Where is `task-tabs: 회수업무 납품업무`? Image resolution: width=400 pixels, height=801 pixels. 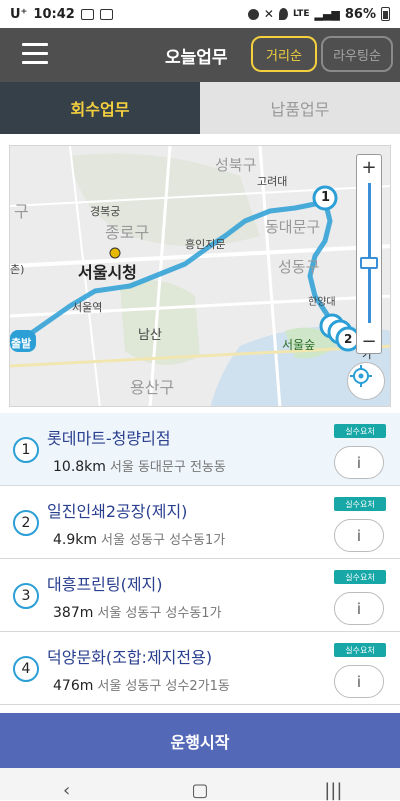
task-tabs: 회수업무 납품업무 is located at coordinates (200, 108).